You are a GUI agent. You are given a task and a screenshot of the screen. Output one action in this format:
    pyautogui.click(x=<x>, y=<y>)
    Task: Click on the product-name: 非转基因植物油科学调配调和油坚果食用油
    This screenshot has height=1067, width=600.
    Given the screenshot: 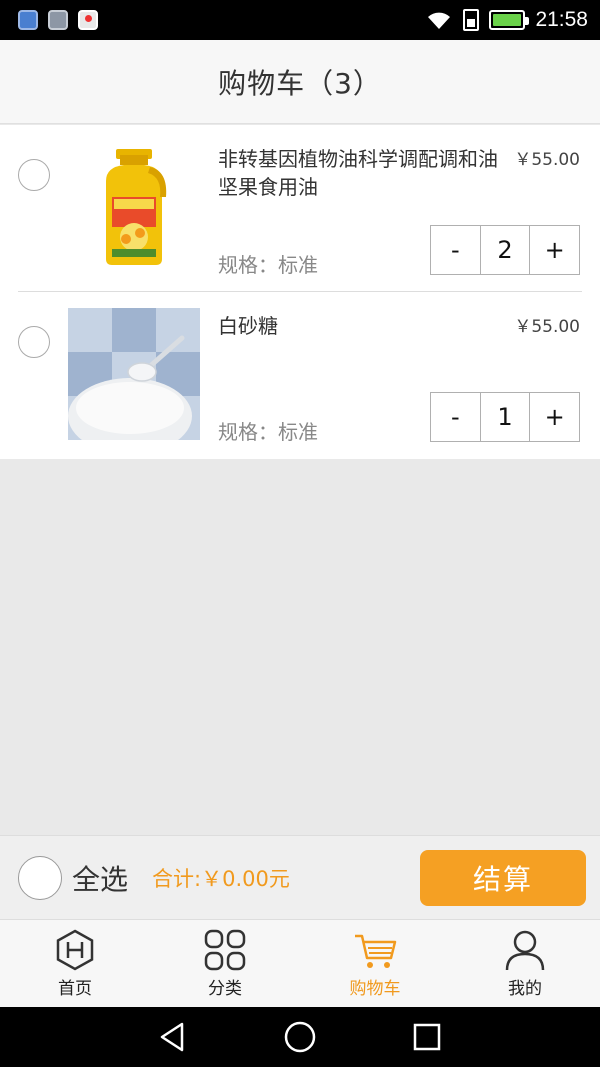 What is the action you would take?
    pyautogui.click(x=363, y=173)
    